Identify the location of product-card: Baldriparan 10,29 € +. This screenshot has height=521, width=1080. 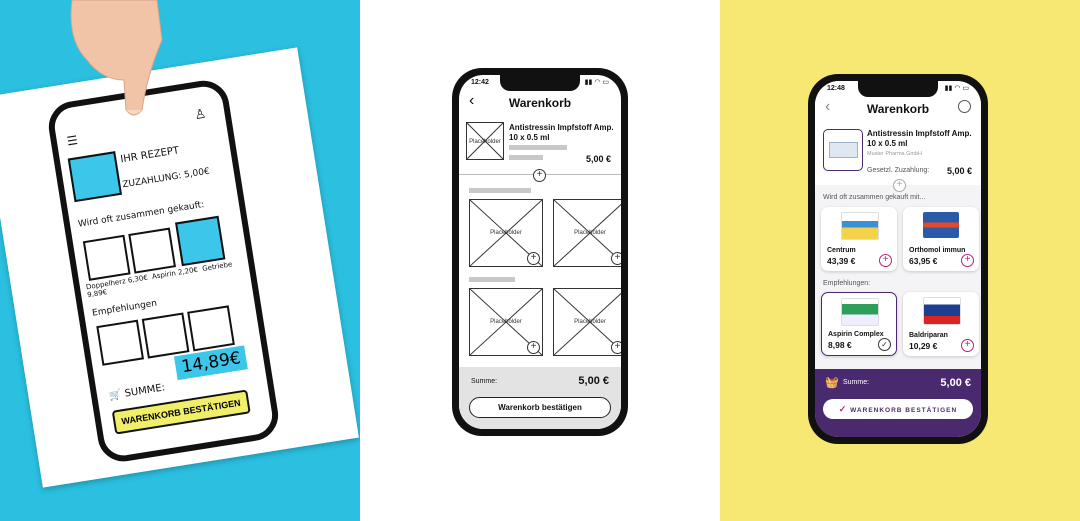
(941, 324).